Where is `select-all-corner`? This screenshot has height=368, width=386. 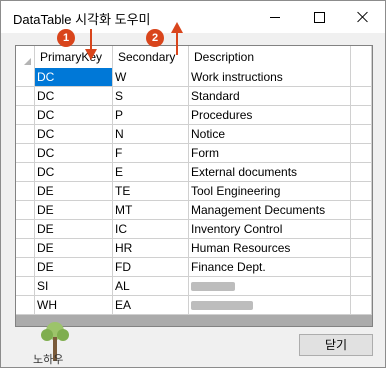 select-all-corner is located at coordinates (25, 57).